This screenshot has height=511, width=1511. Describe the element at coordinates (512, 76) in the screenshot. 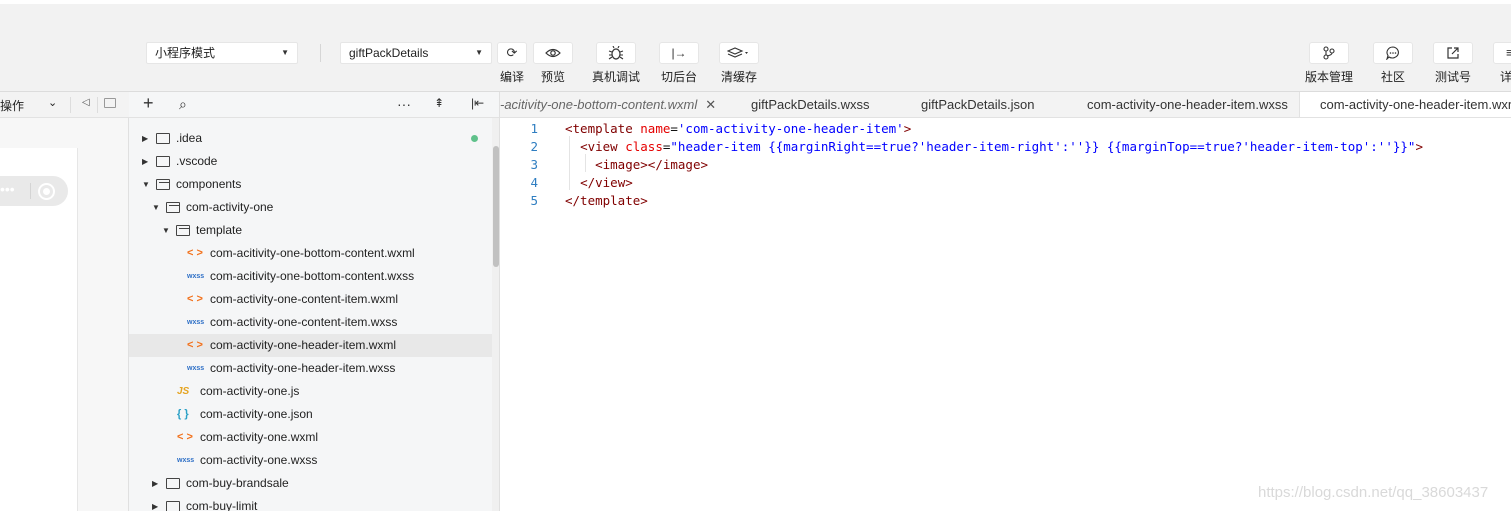

I see `compile-label: 编译` at that location.